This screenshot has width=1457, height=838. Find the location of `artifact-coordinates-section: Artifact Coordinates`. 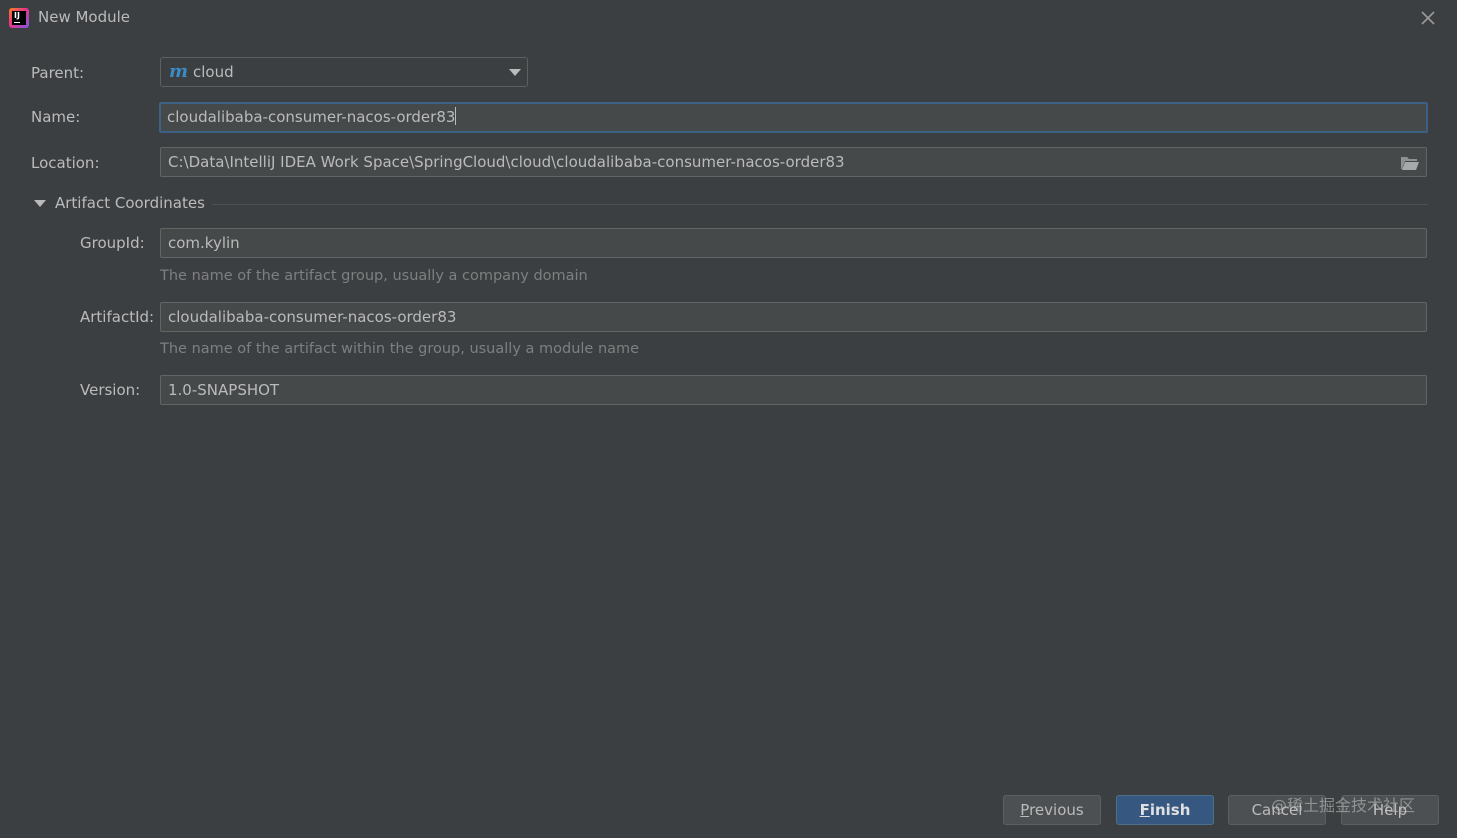

artifact-coordinates-section: Artifact Coordinates is located at coordinates (731, 204).